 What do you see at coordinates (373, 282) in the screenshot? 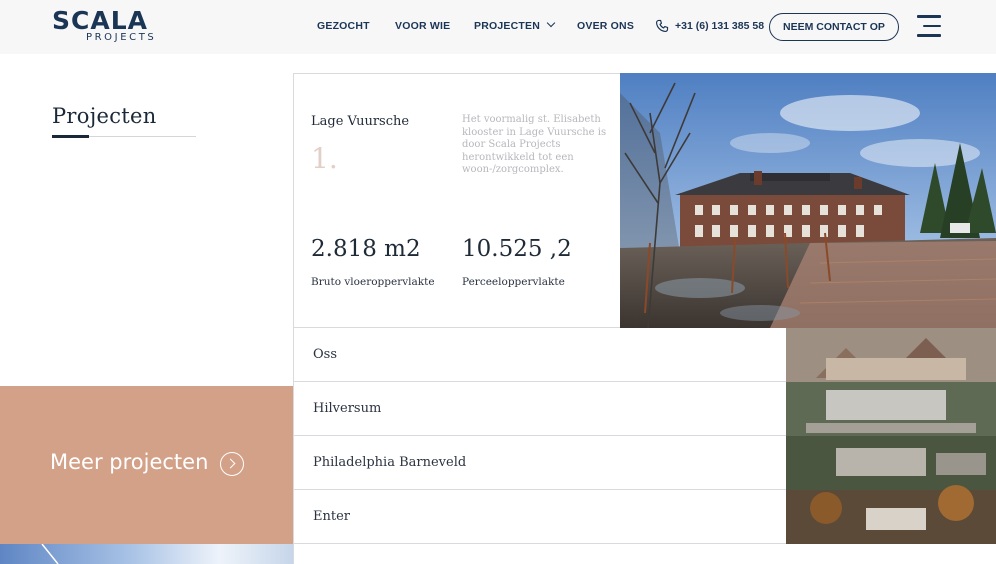
I see `stat-floor-area-label: Bruto vloeroppervlakte` at bounding box center [373, 282].